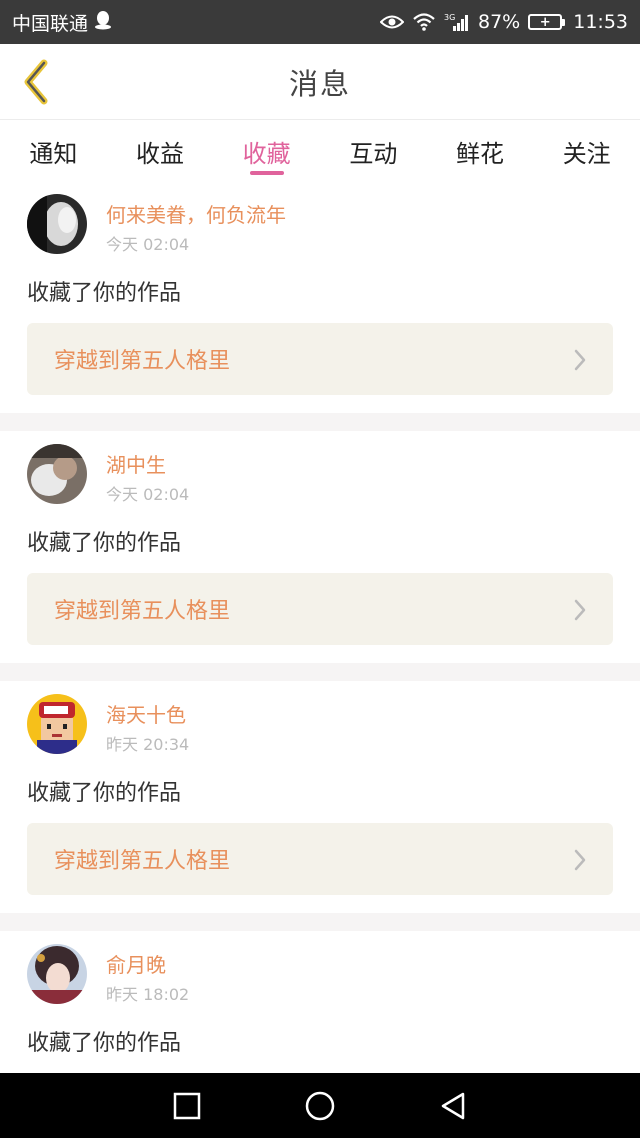 Image resolution: width=640 pixels, height=1138 pixels. Describe the element at coordinates (320, 22) in the screenshot. I see `status-bar: 中国联通 3G 87% + 11:53` at that location.